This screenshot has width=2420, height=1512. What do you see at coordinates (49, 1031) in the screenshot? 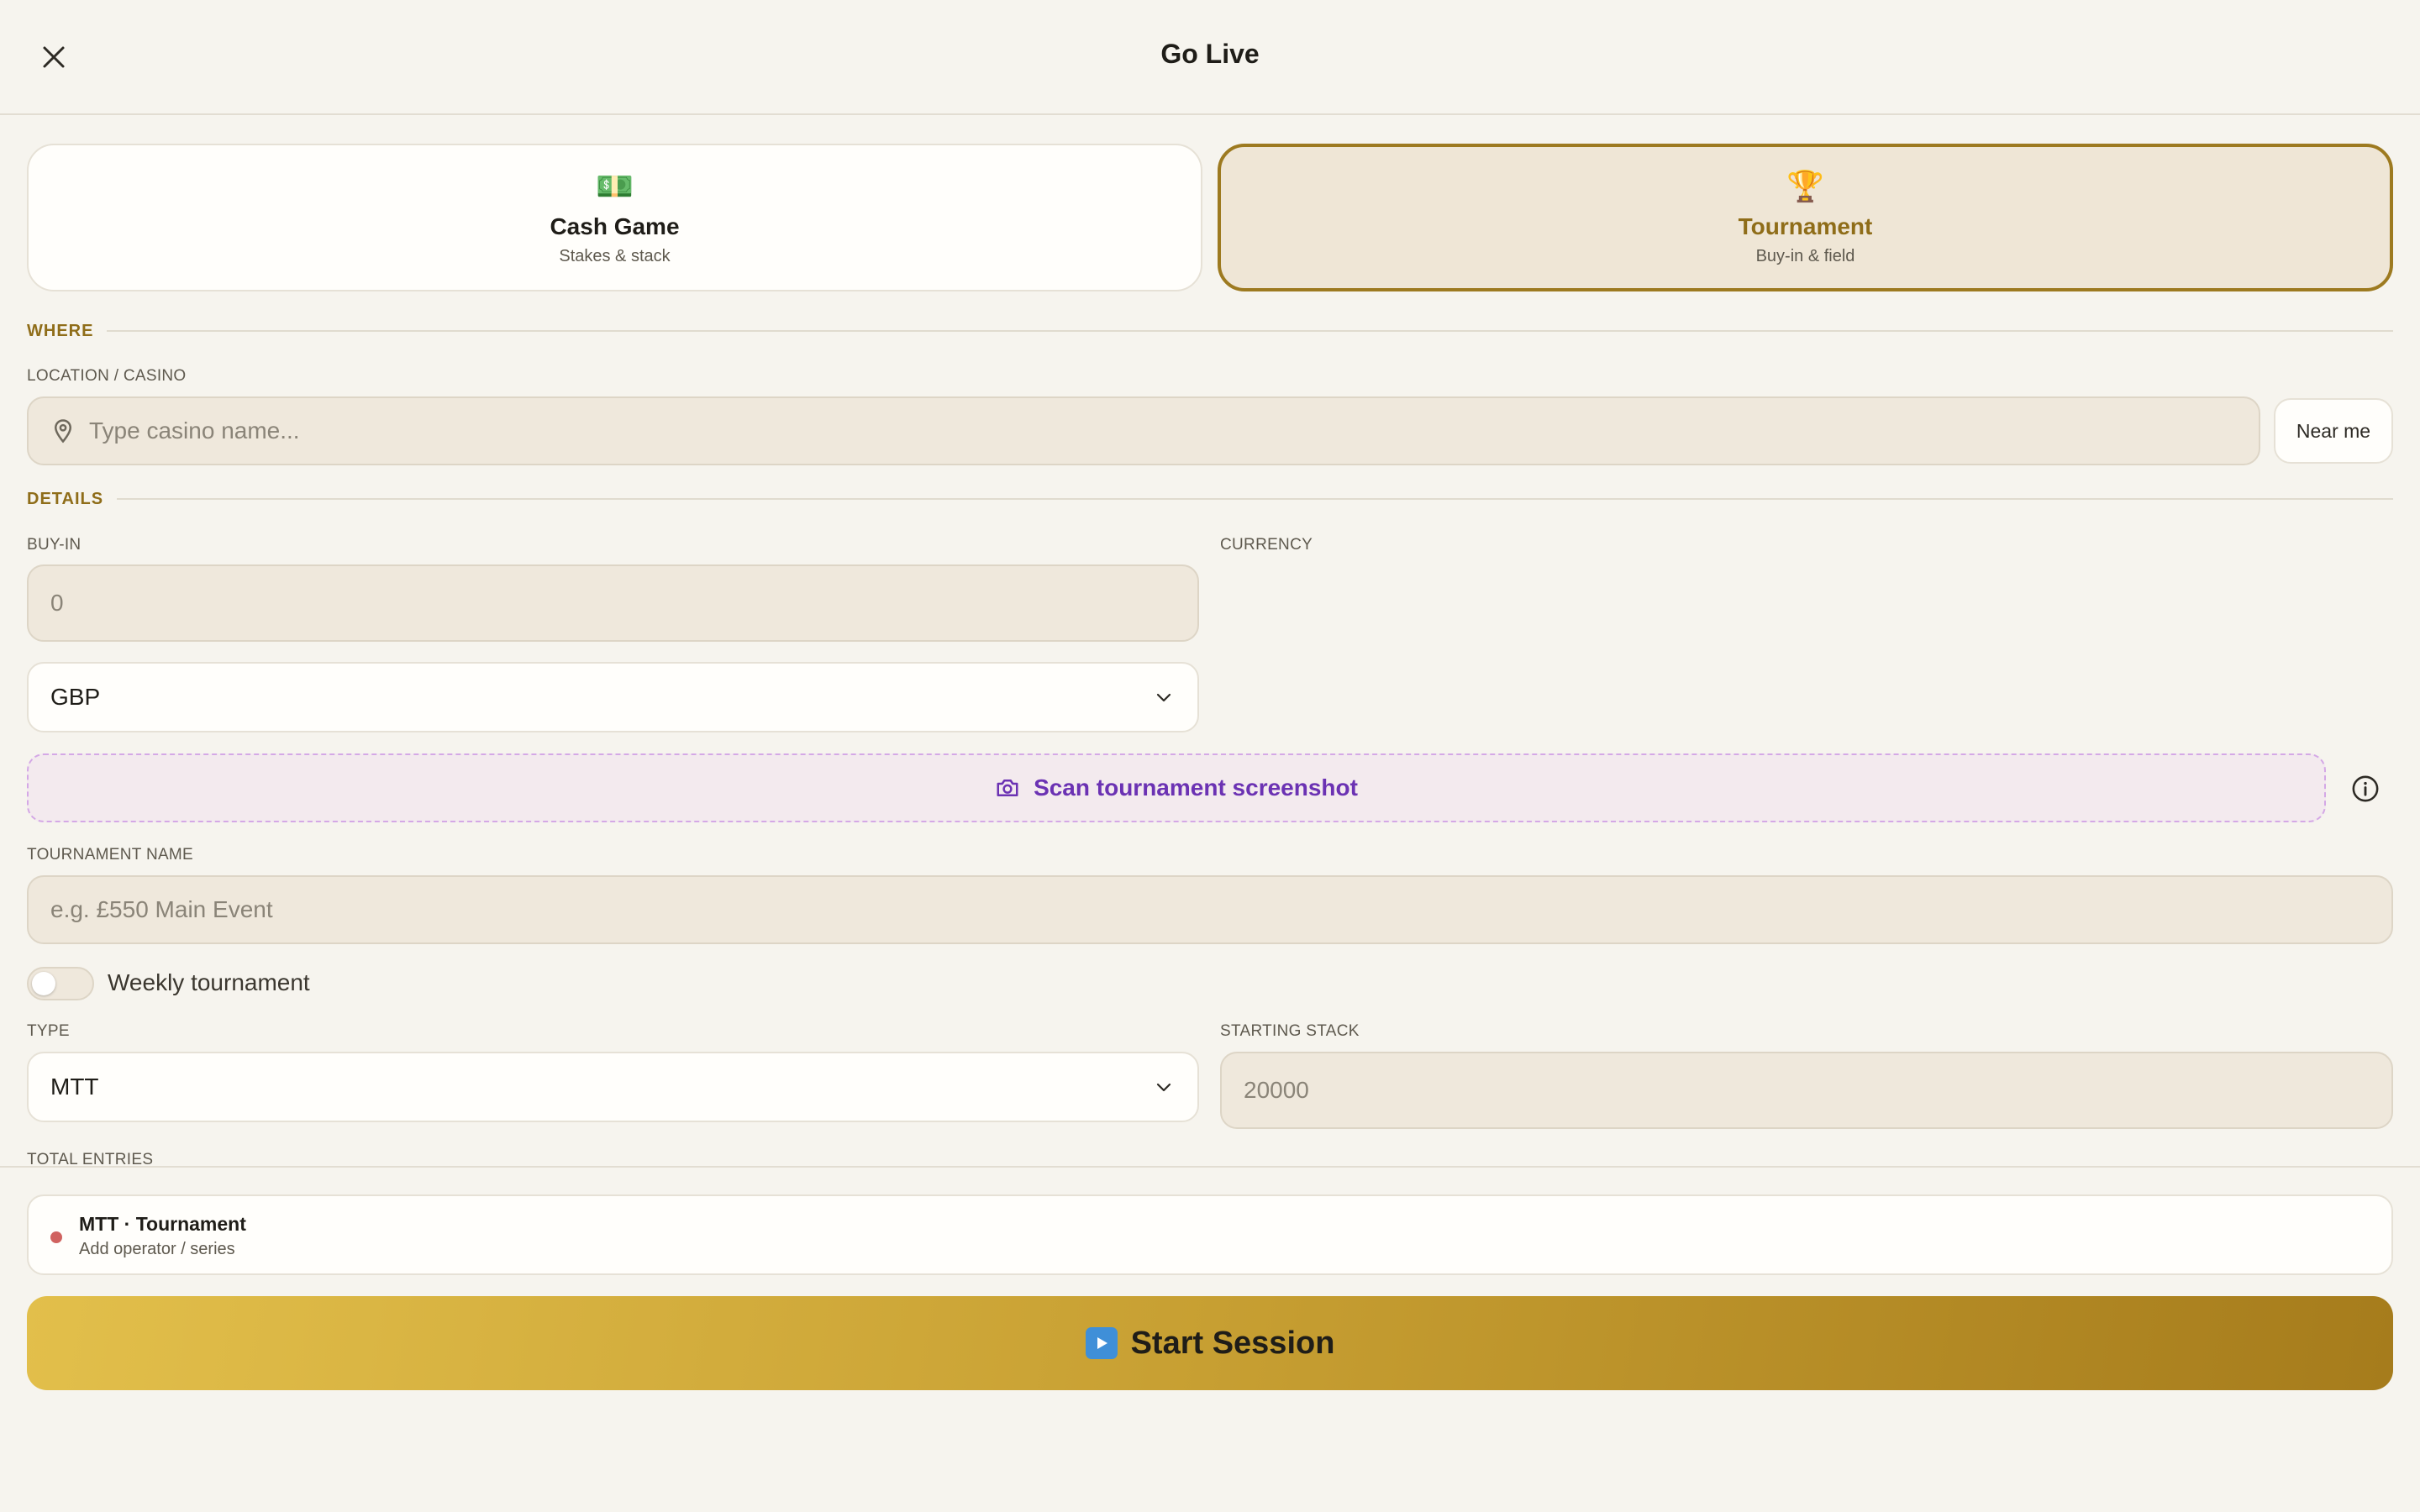
I see `type-label: TYPE` at bounding box center [49, 1031].